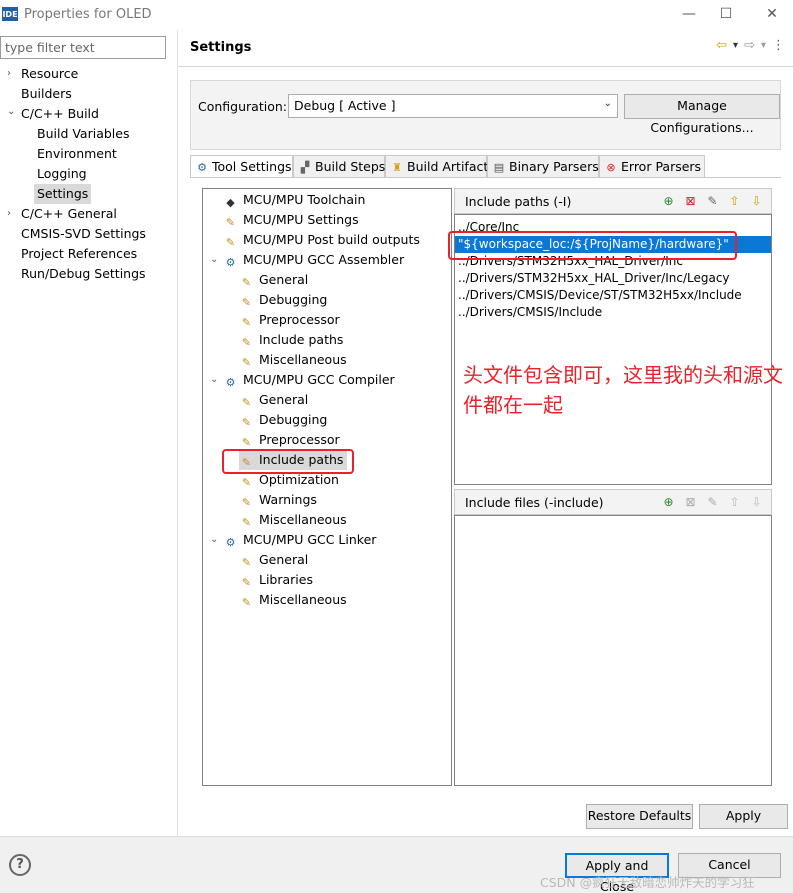  Describe the element at coordinates (314, 260) in the screenshot. I see `tree-item-assembler: ⚙ MCU/MPU GCC Assembler` at that location.